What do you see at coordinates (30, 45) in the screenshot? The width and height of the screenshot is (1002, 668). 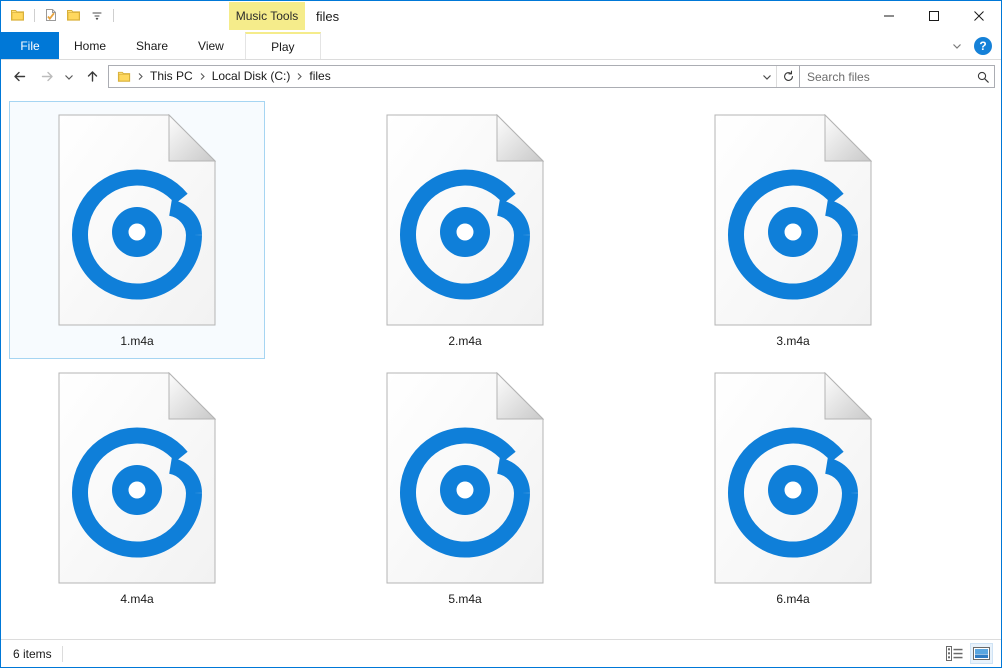 I see `tab-file: File` at bounding box center [30, 45].